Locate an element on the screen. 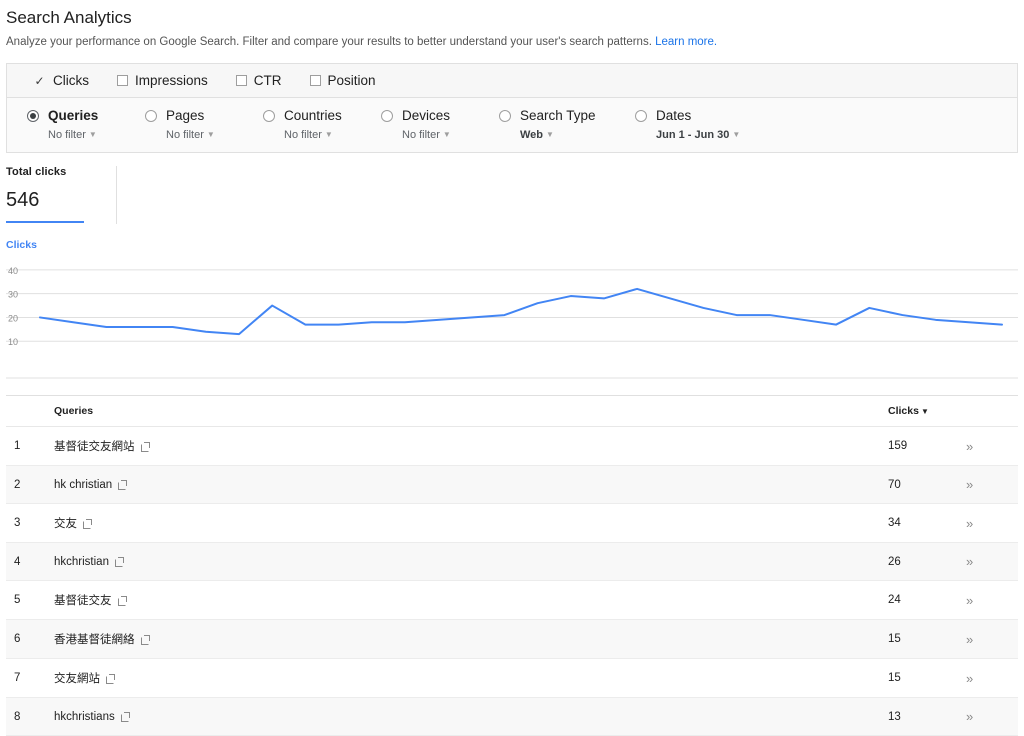  dimension-filter-countries: No filter ▼ is located at coordinates (308, 135).